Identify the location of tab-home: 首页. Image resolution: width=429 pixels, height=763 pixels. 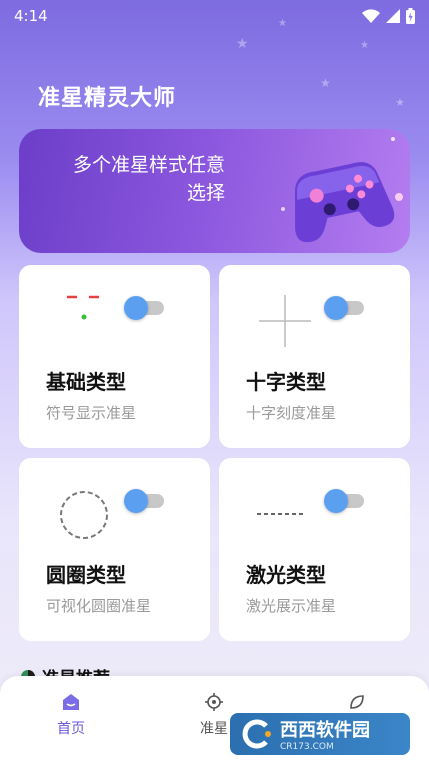
(71, 715).